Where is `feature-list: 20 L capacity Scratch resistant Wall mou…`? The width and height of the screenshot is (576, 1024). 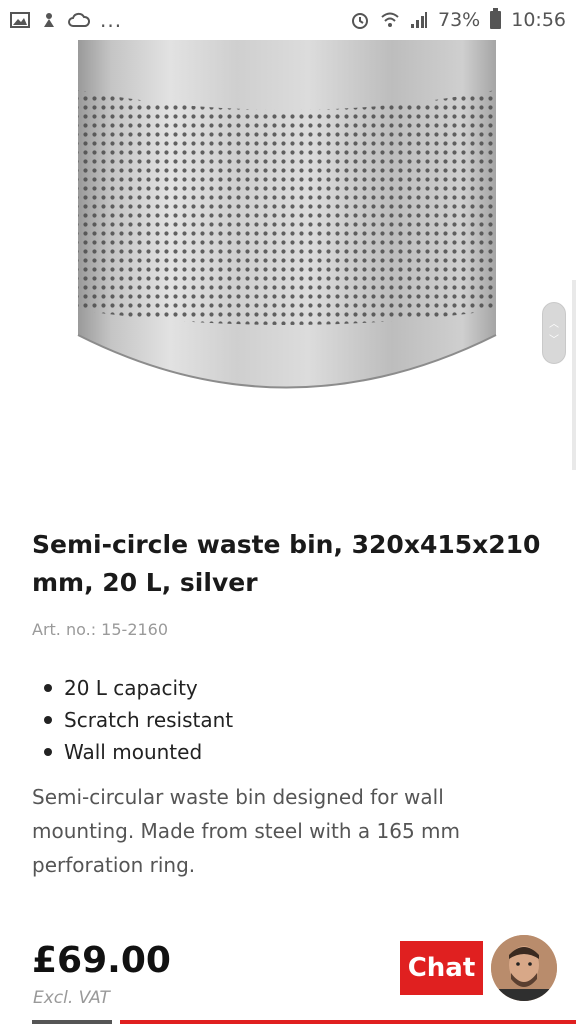
feature-list: 20 L capacity Scratch resistant Wall mou… is located at coordinates (132, 720).